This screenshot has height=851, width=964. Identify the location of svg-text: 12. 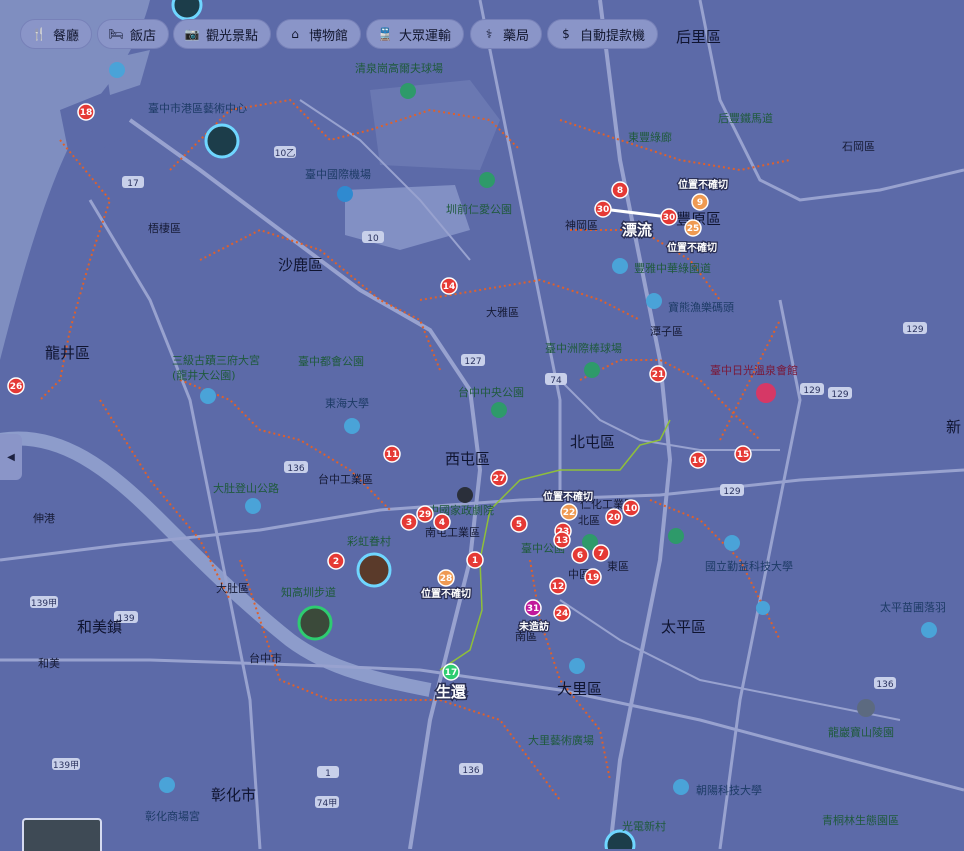
(558, 587).